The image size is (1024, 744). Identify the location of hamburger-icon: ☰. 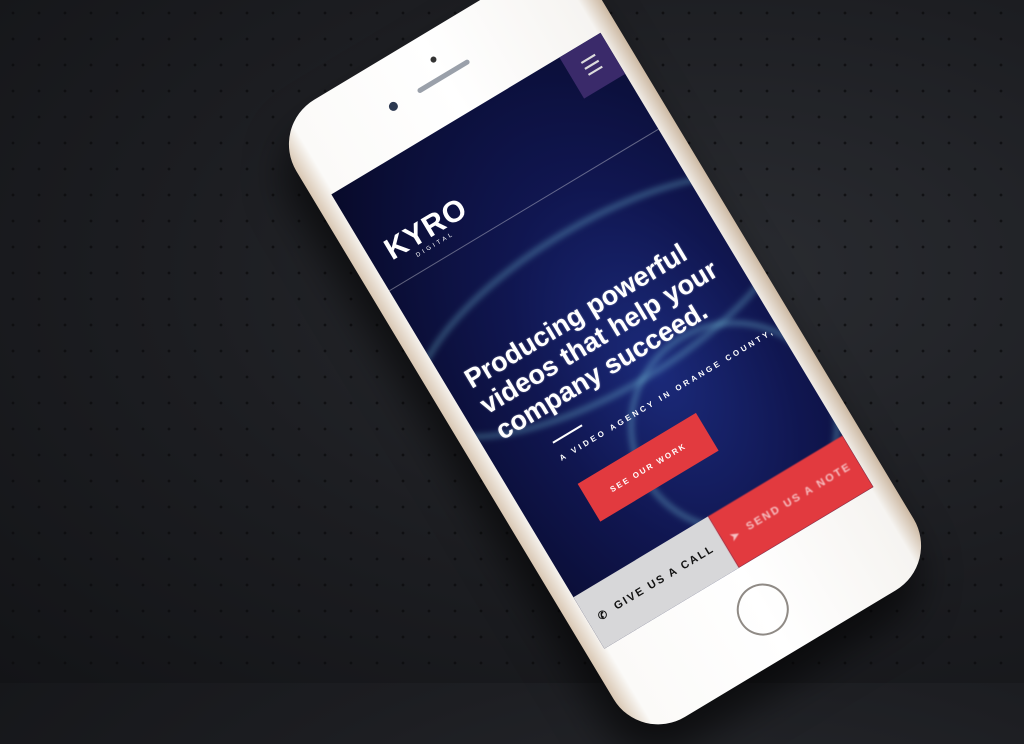
(592, 65).